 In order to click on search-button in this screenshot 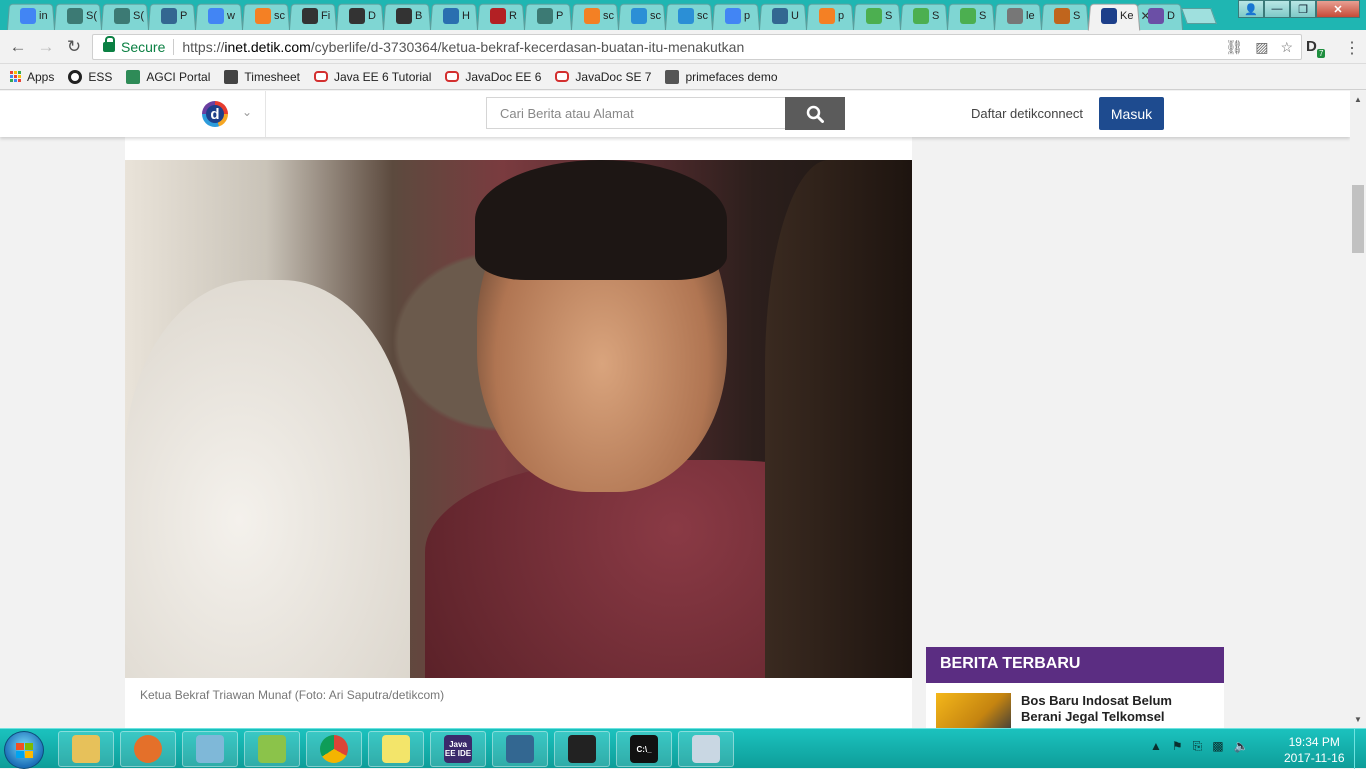, I will do `click(815, 113)`.